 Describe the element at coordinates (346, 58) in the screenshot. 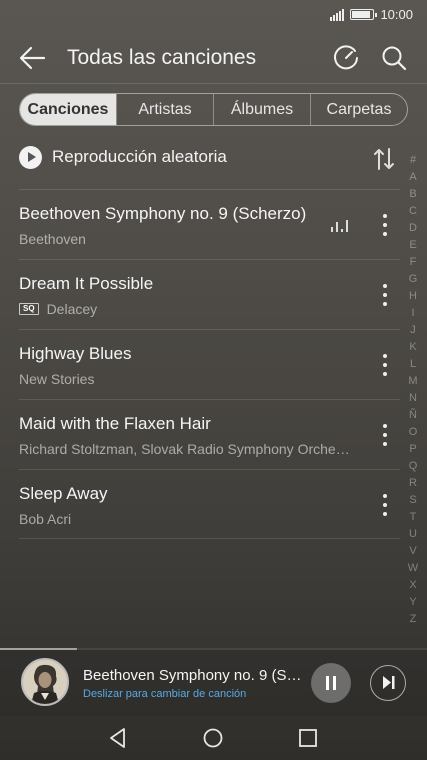

I see `timer-icon` at that location.